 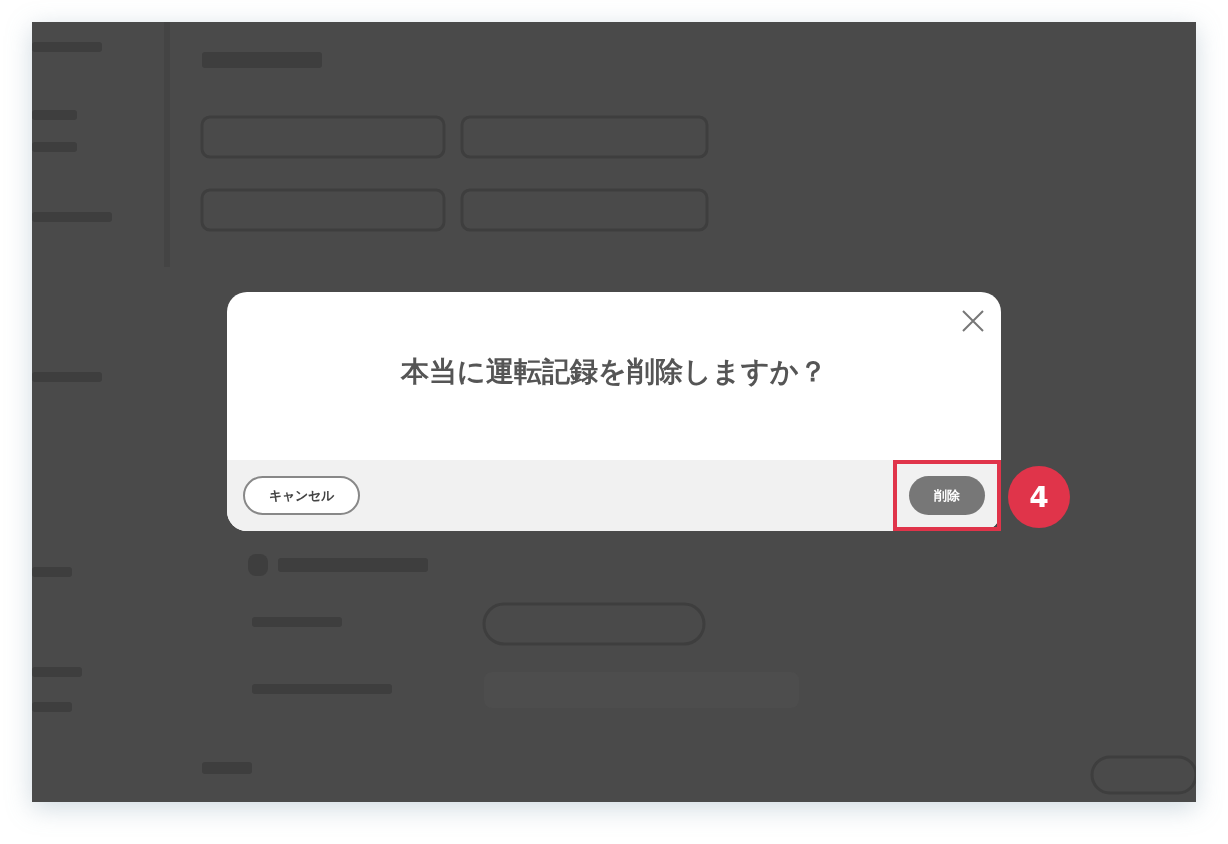 I want to click on close-icon, so click(x=973, y=321).